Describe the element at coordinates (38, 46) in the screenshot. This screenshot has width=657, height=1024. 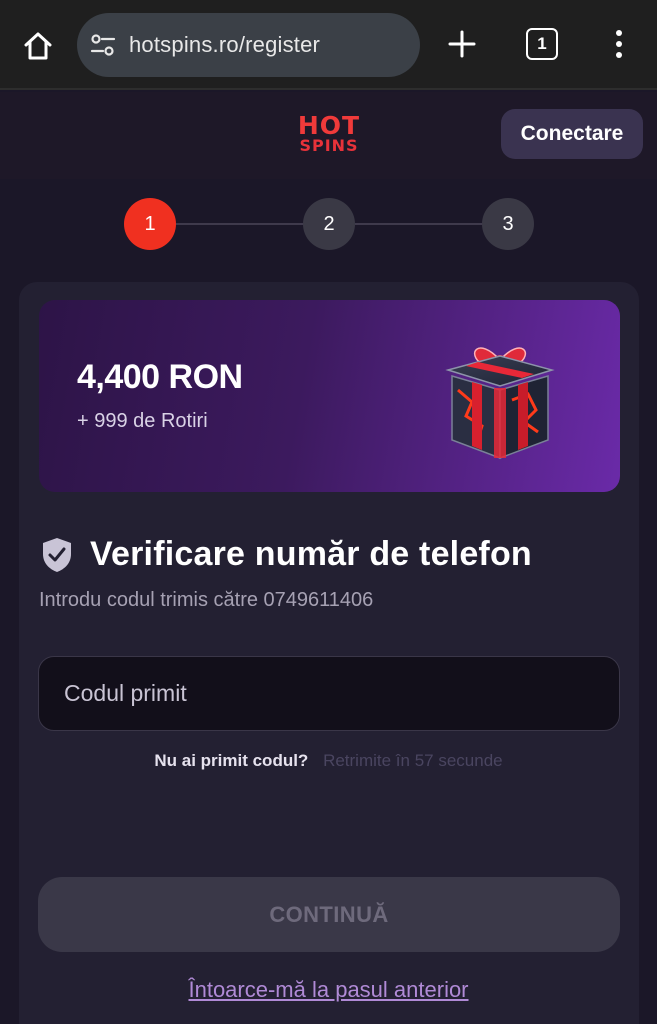
I see `home-icon` at that location.